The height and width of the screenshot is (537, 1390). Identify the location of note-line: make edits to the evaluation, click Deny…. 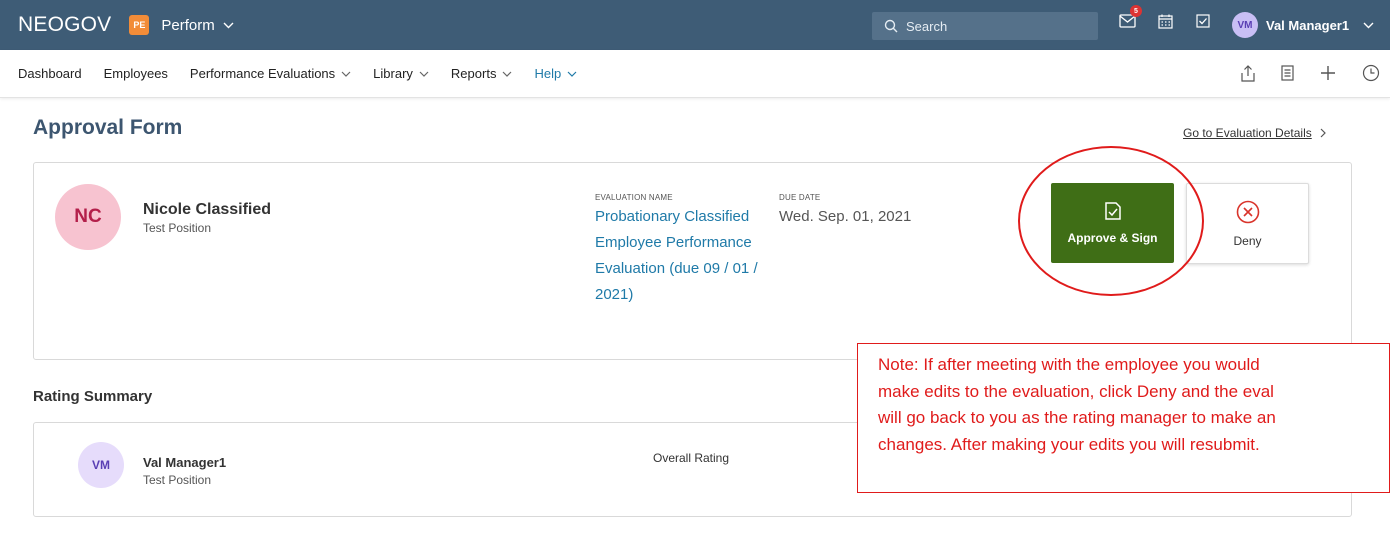
(1076, 391).